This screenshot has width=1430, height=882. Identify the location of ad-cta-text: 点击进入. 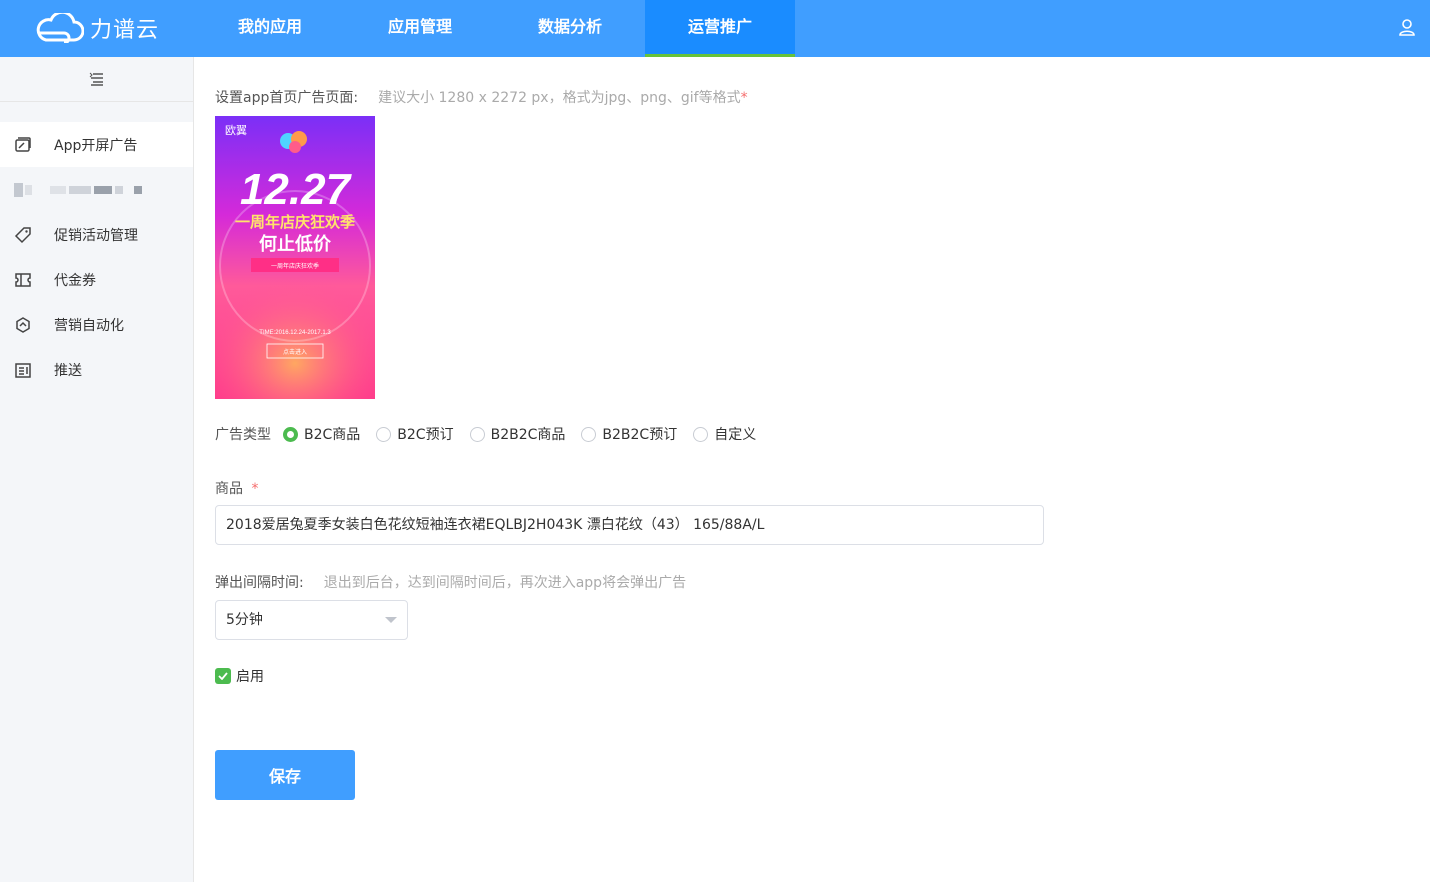
(295, 352).